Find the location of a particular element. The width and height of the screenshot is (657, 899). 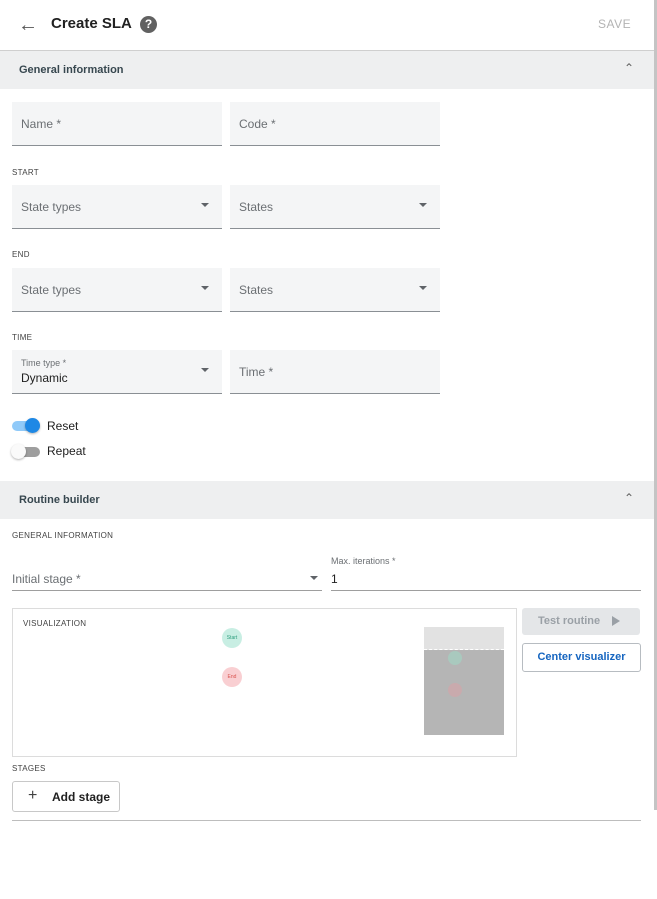

minimap-end-node is located at coordinates (455, 690).